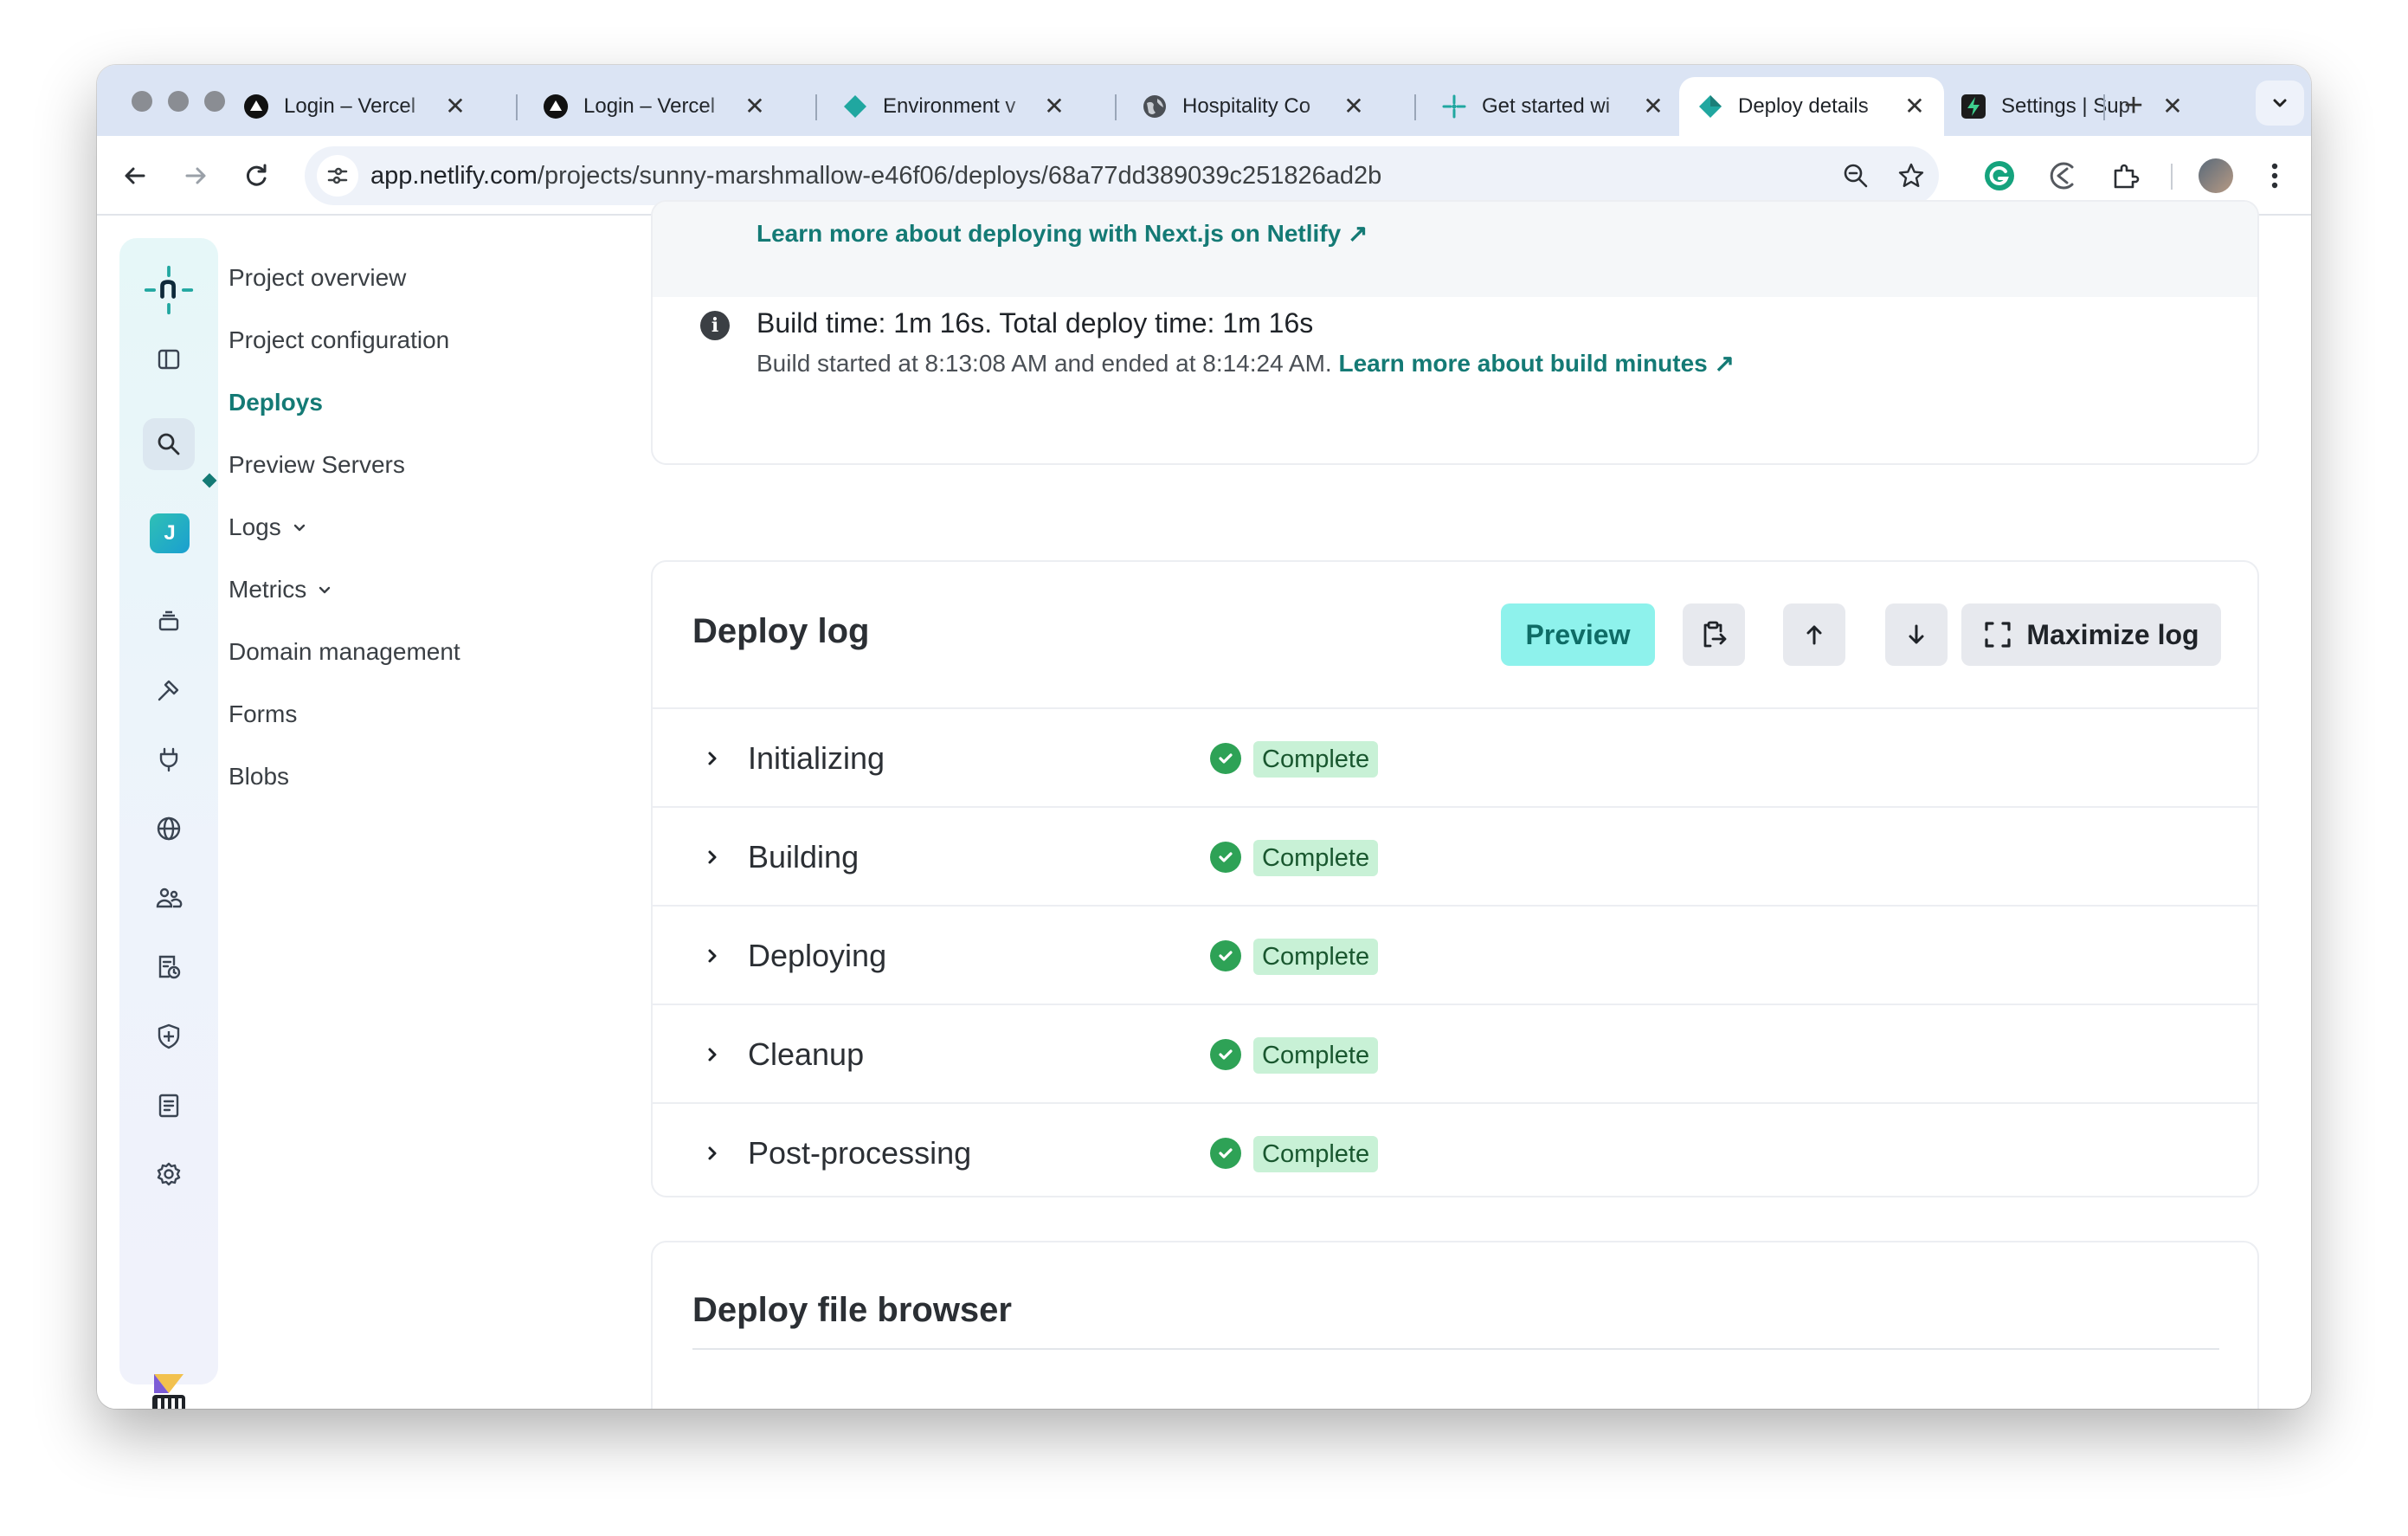 The image size is (2408, 1536). Describe the element at coordinates (2280, 104) in the screenshot. I see `tab-search-button` at that location.